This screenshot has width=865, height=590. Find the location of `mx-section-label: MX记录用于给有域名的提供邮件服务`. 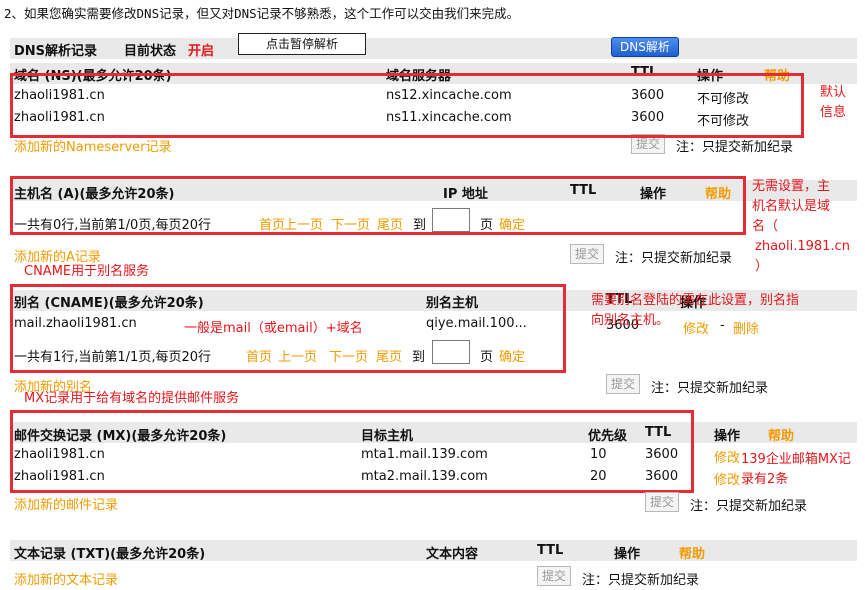

mx-section-label: MX记录用于给有域名的提供邮件服务 is located at coordinates (132, 398).